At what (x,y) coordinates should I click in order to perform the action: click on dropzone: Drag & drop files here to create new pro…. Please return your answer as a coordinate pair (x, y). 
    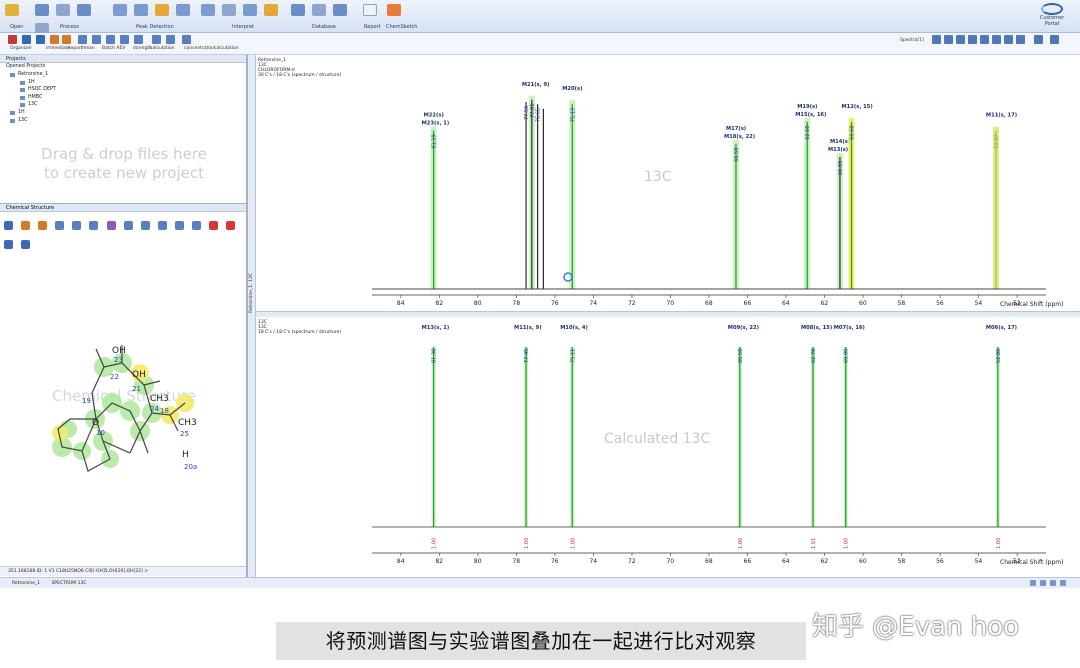
    Looking at the image, I should click on (124, 164).